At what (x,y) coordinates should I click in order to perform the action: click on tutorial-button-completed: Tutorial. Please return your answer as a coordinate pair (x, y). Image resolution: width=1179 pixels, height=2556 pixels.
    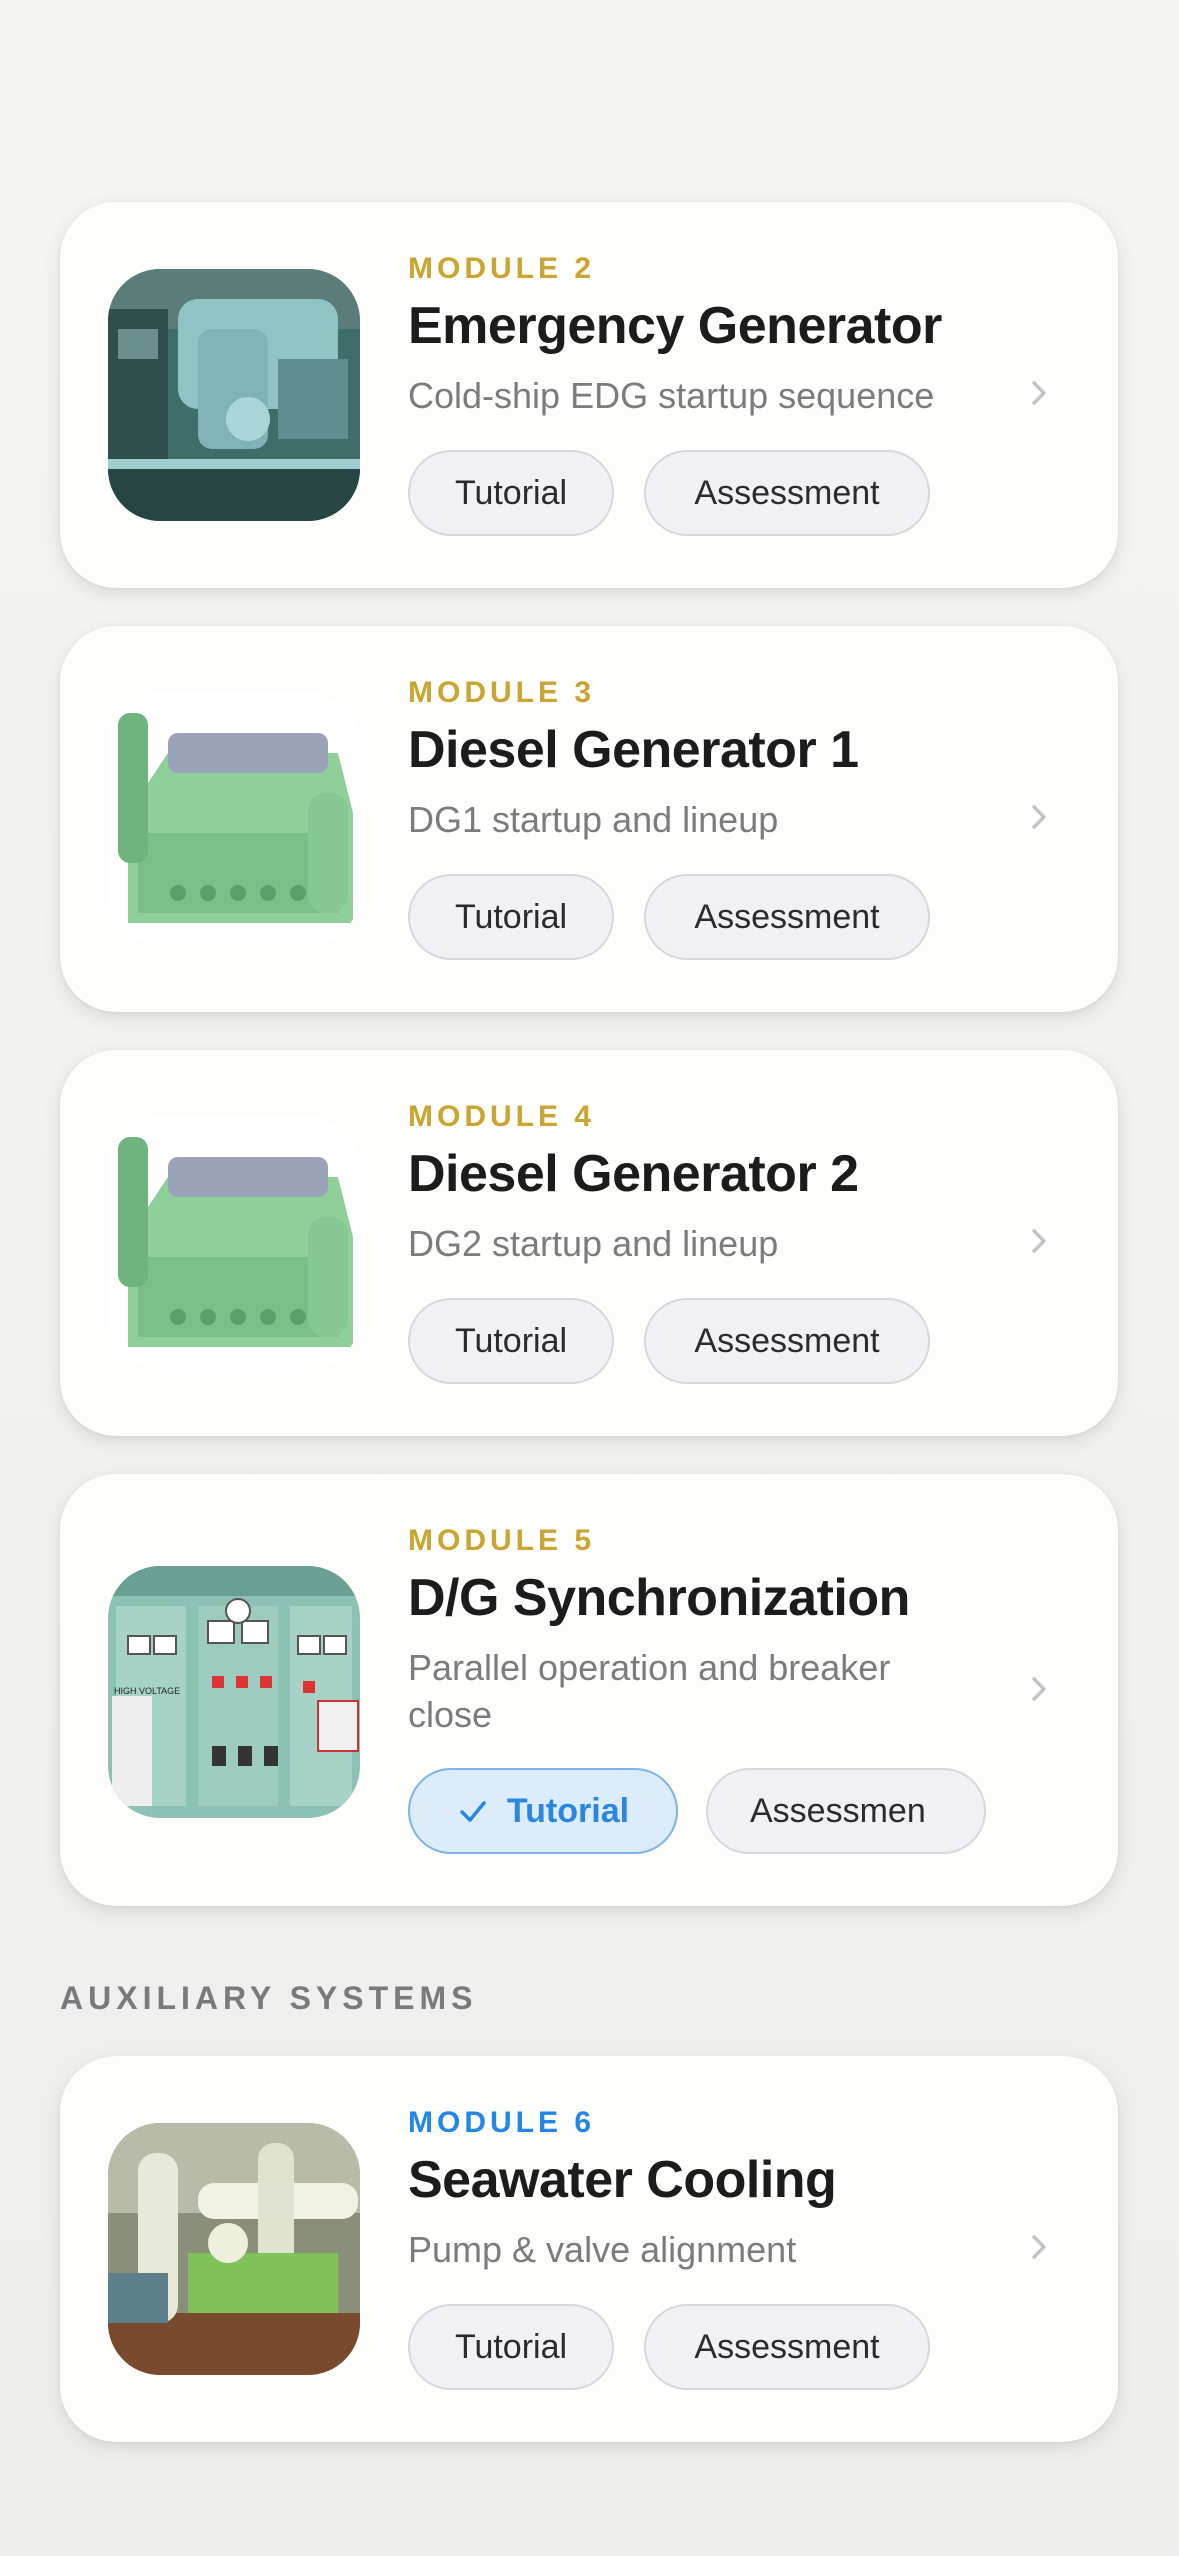
    Looking at the image, I should click on (543, 1811).